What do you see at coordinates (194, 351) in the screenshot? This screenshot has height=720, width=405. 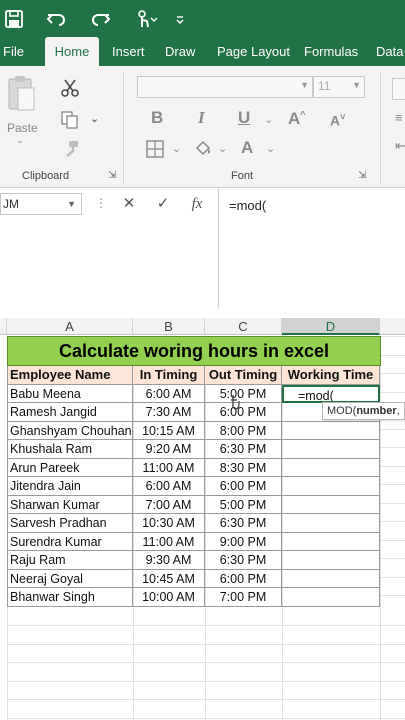 I see `sheet-title-cell: Calculate woring hours in excel` at bounding box center [194, 351].